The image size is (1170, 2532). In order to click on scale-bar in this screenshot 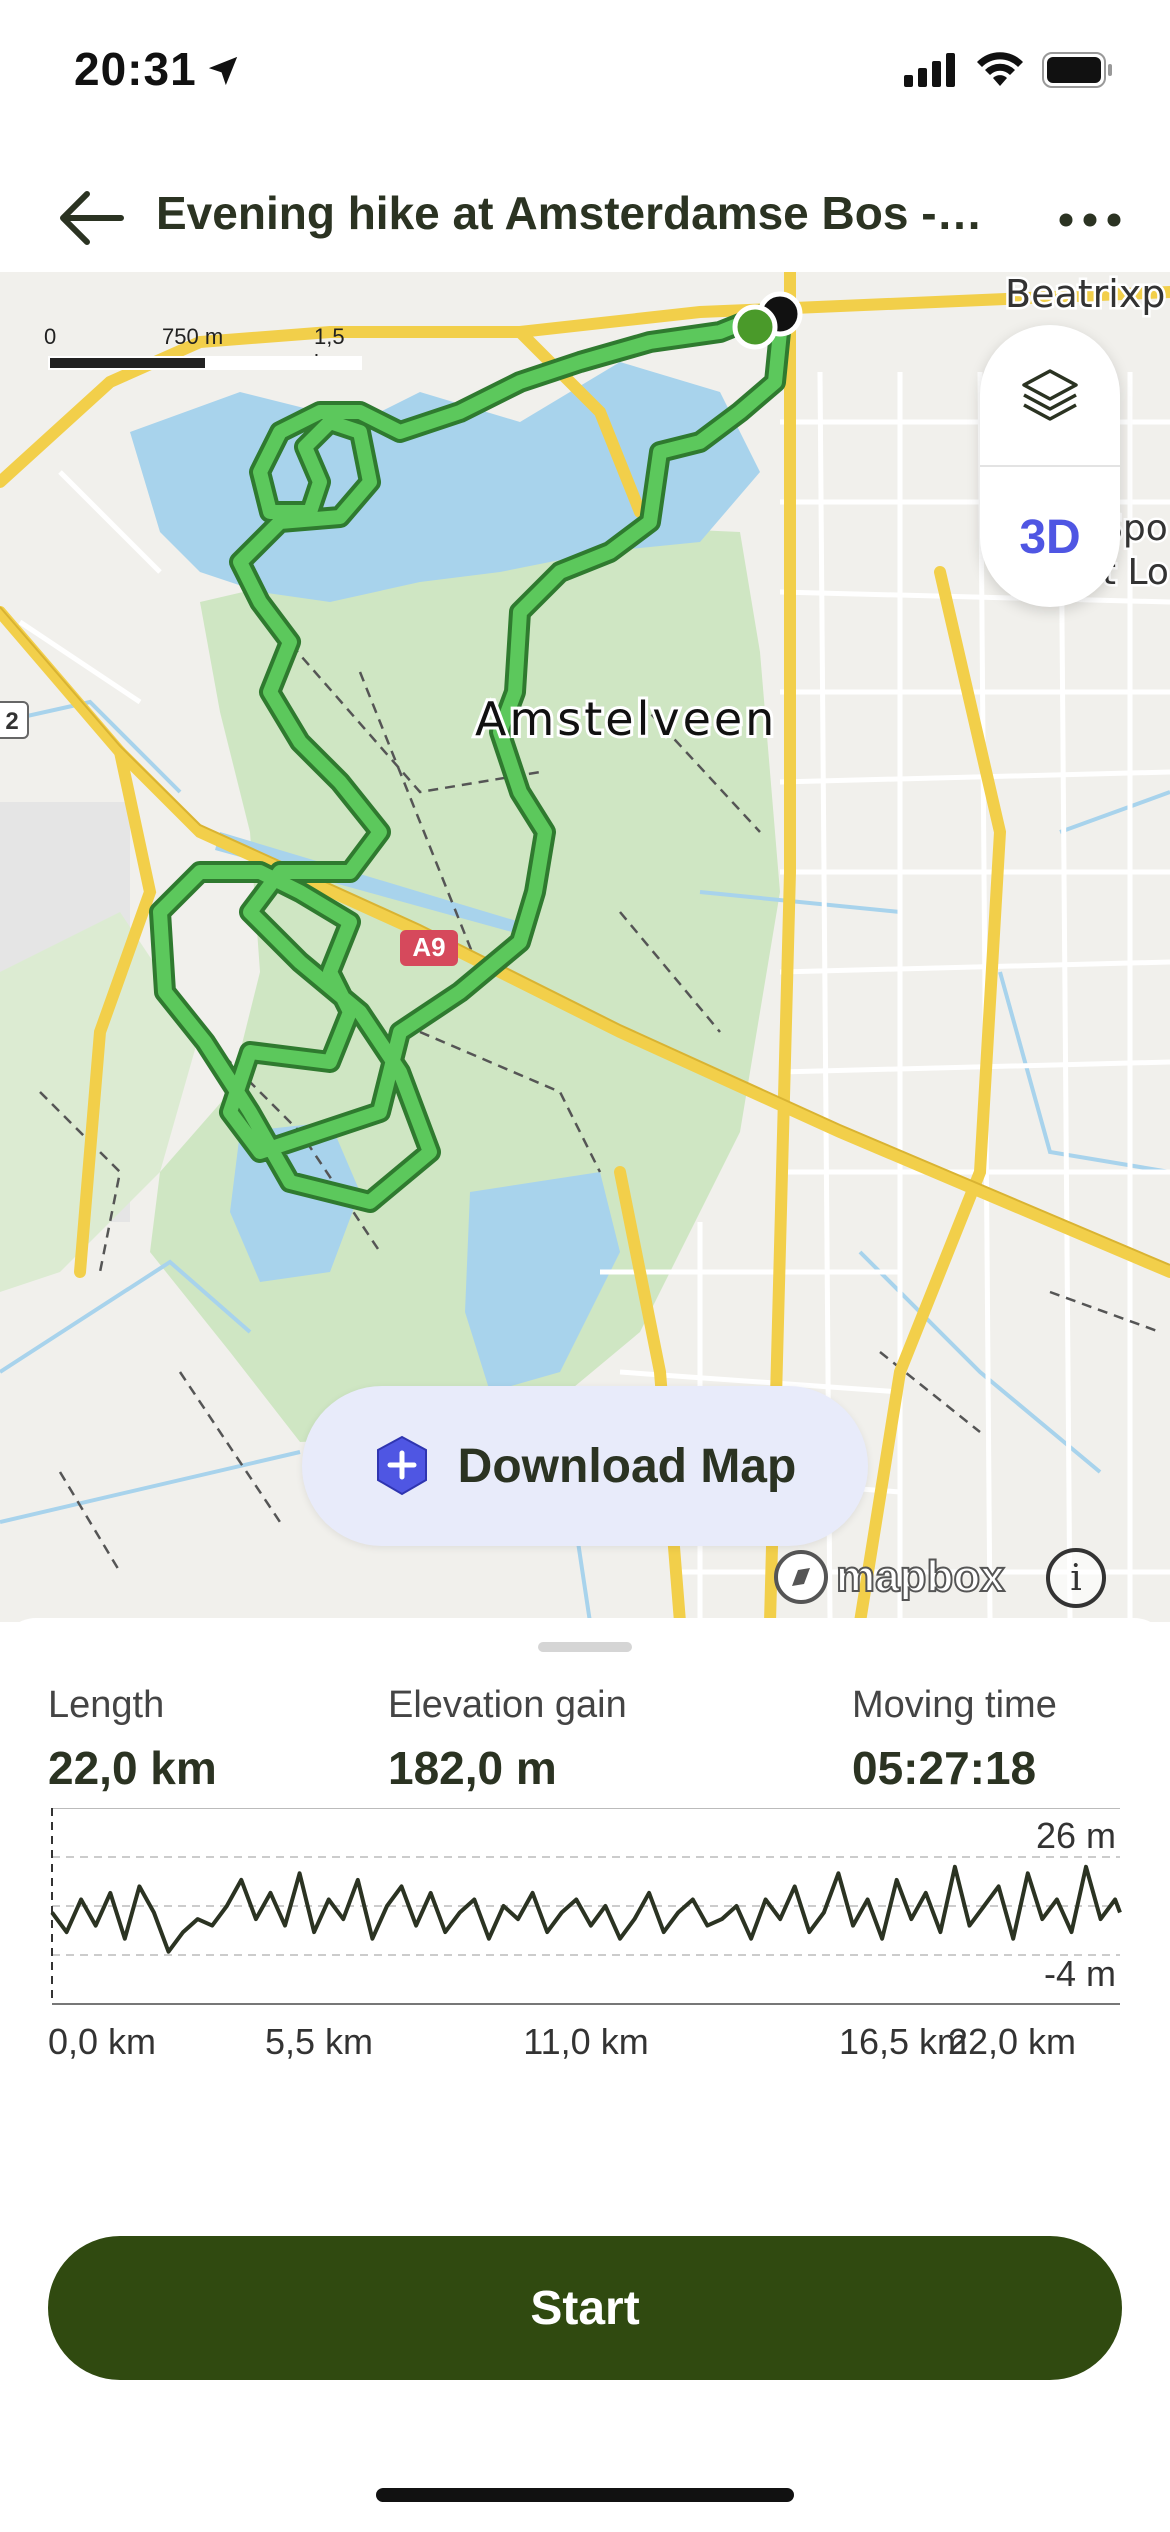, I will do `click(205, 363)`.